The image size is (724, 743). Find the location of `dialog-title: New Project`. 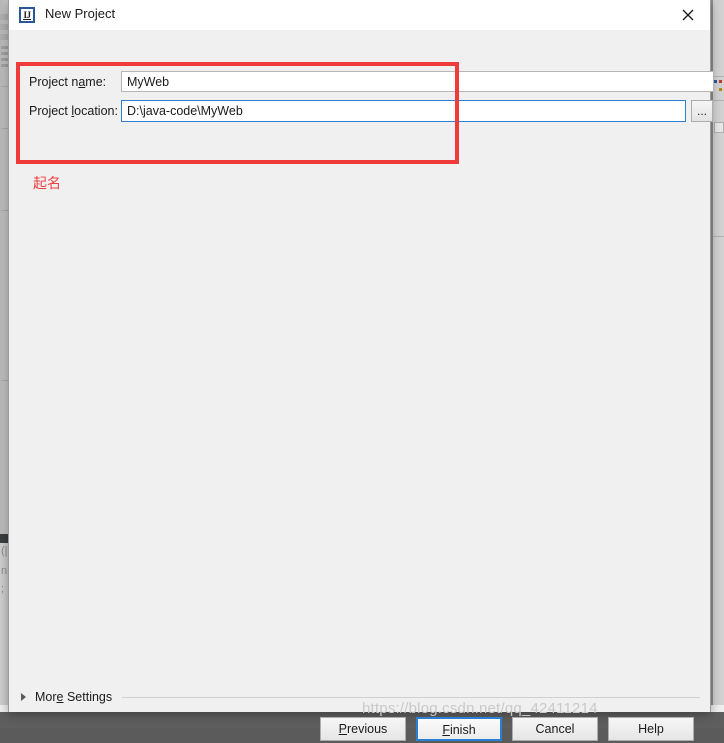

dialog-title: New Project is located at coordinates (80, 13).